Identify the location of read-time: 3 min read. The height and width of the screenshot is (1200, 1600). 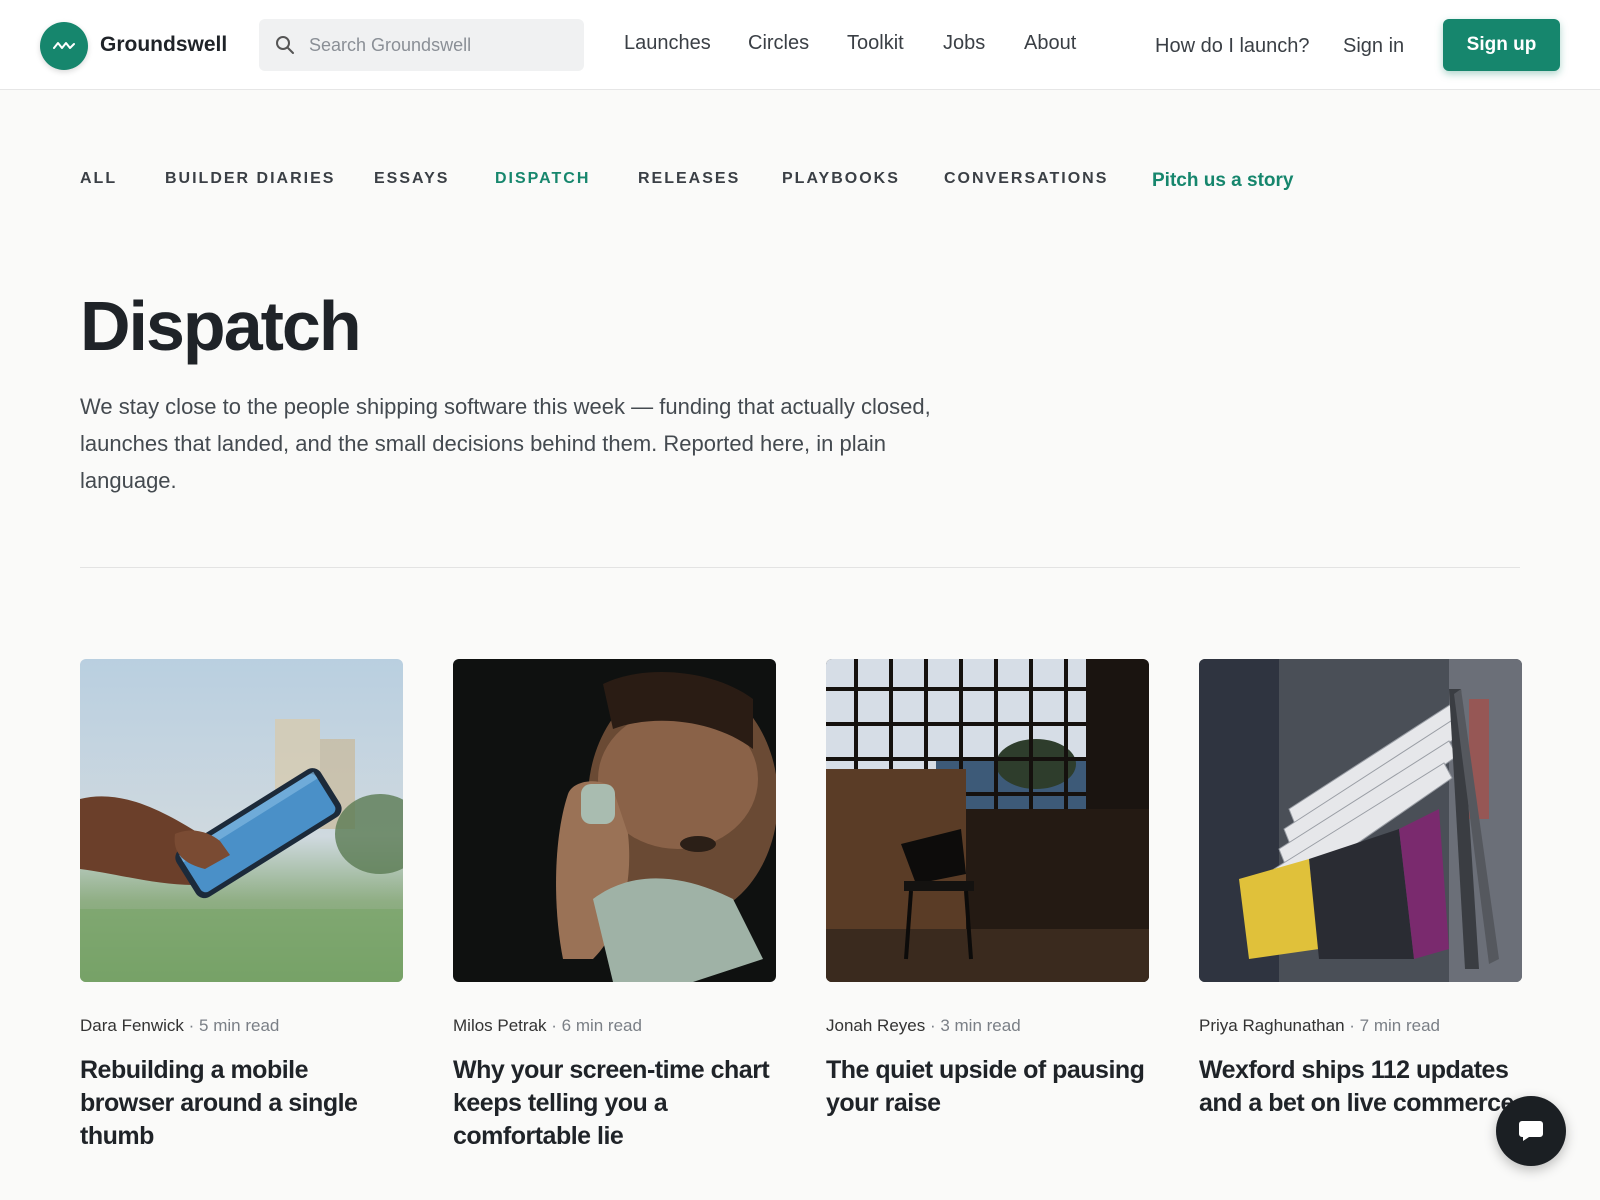
(980, 1025).